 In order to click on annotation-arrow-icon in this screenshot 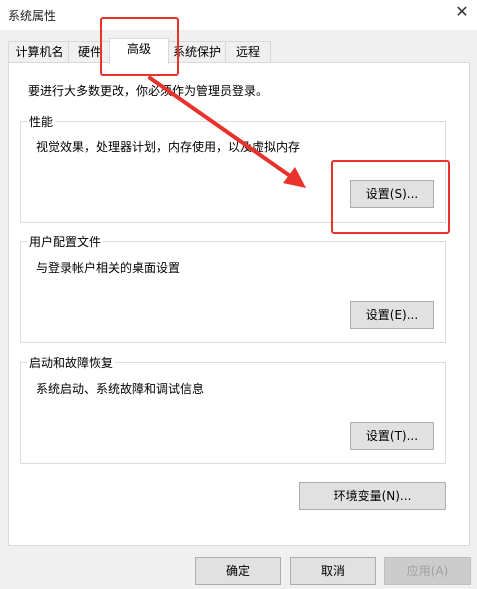, I will do `click(227, 132)`.